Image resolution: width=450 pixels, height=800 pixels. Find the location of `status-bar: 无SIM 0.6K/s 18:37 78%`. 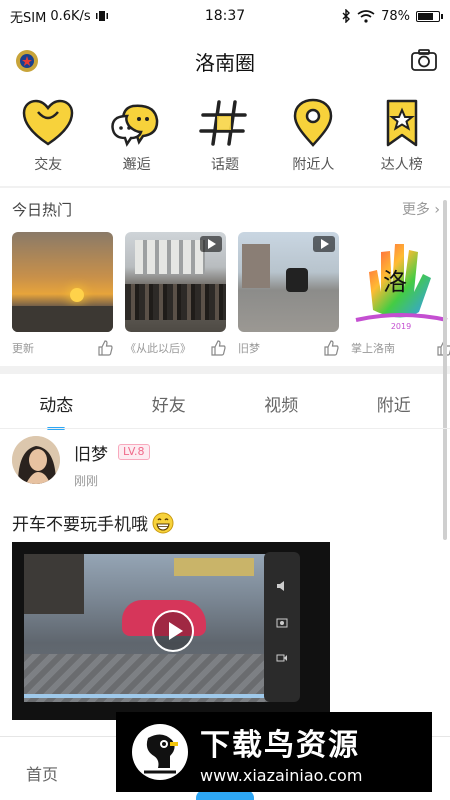

status-bar: 无SIM 0.6K/s 18:37 78% is located at coordinates (225, 16).